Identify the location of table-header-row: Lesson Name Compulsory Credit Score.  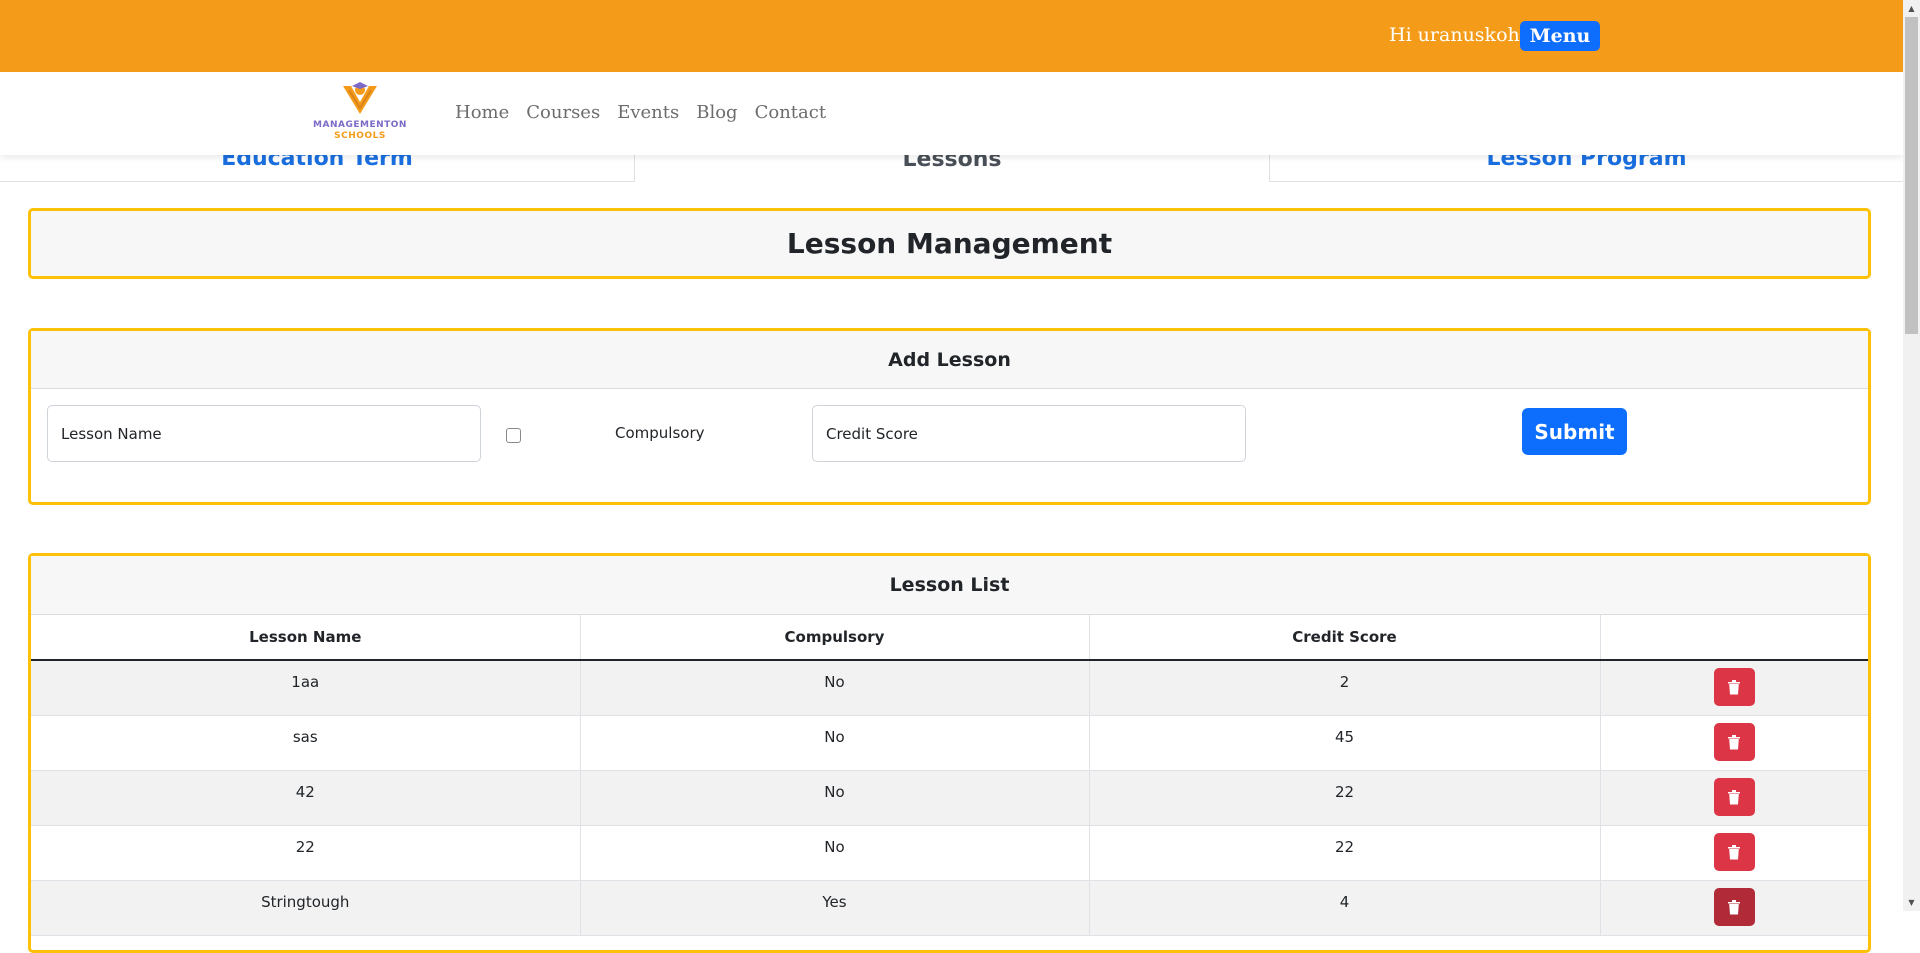
(949, 638).